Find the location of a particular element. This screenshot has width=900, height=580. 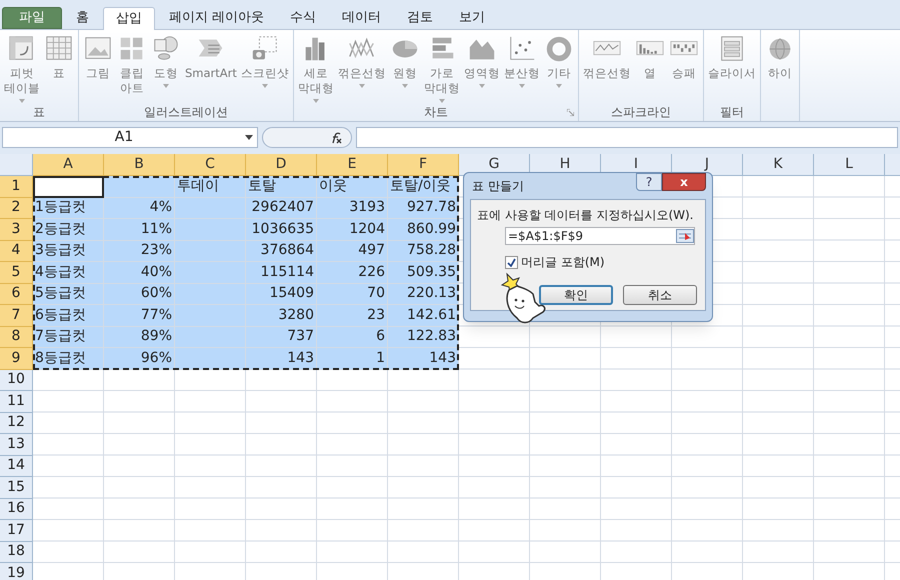

ribbon-tab: 데이터 is located at coordinates (362, 18).